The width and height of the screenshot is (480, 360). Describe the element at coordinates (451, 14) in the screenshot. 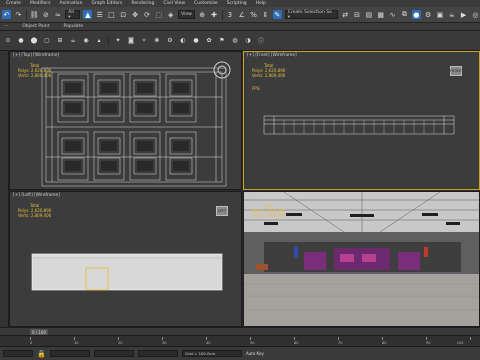

I see `render-icon: ☕` at that location.